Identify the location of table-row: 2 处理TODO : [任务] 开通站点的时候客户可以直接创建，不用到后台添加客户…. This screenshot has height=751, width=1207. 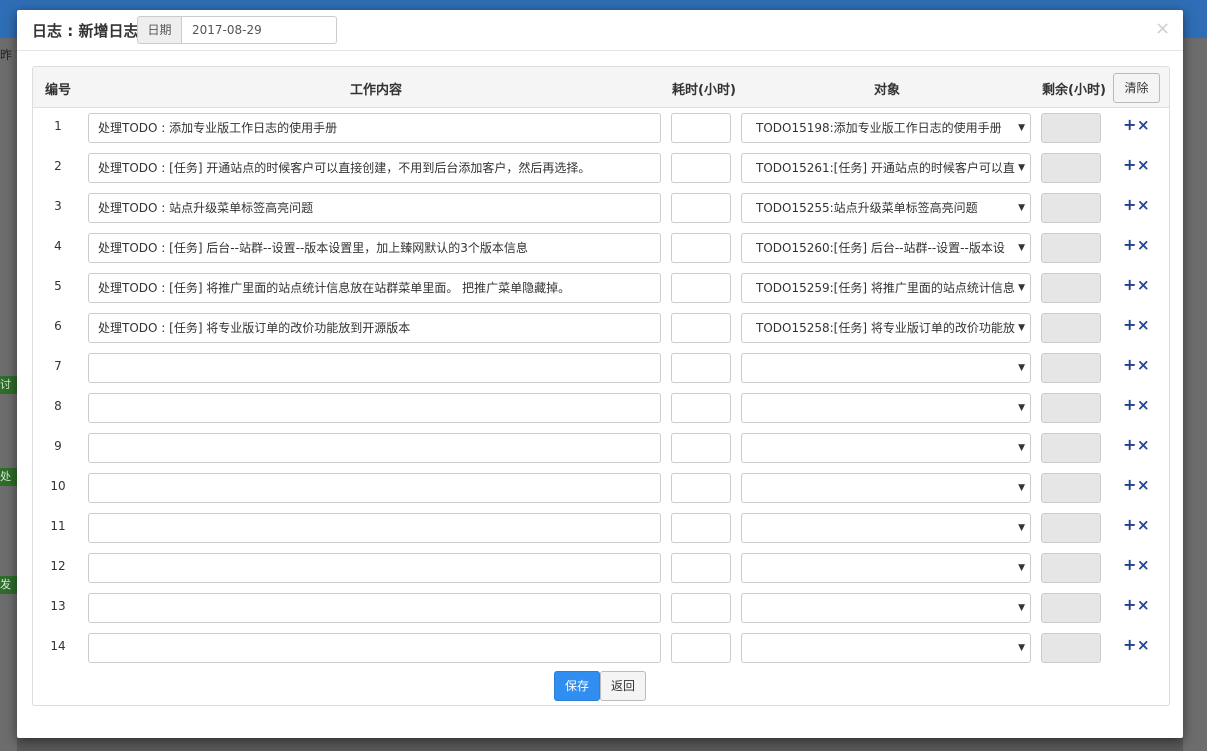
(601, 167).